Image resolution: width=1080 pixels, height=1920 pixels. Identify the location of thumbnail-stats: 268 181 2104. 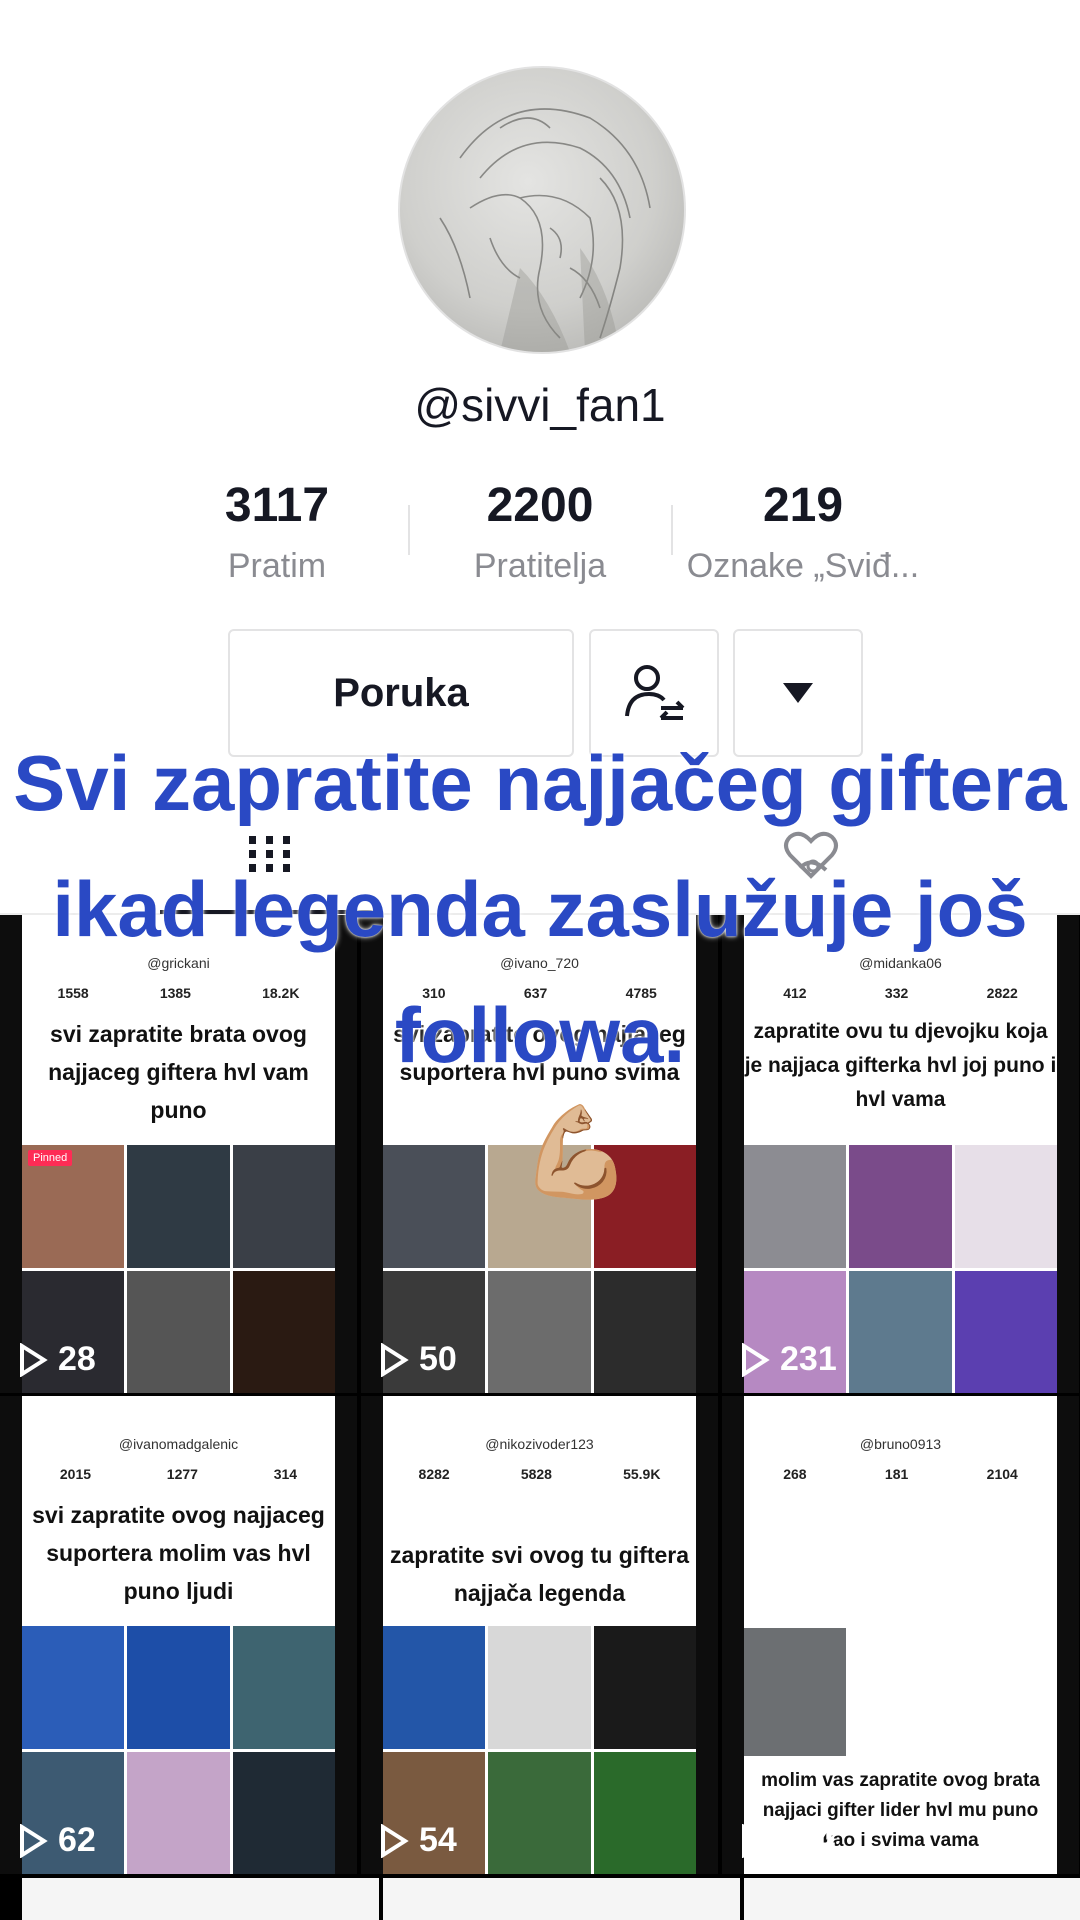
(900, 1474).